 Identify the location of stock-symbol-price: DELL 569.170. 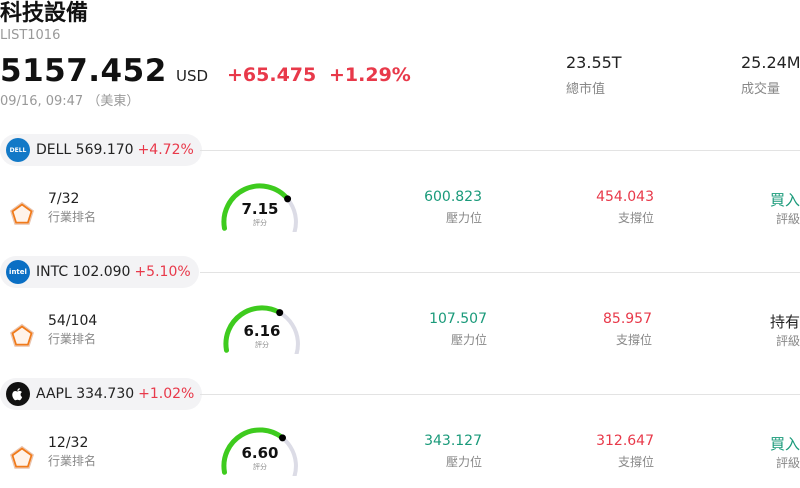
(85, 150).